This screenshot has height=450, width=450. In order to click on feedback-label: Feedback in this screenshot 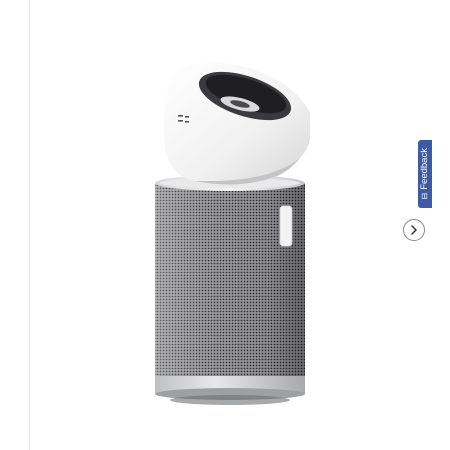, I will do `click(425, 169)`.